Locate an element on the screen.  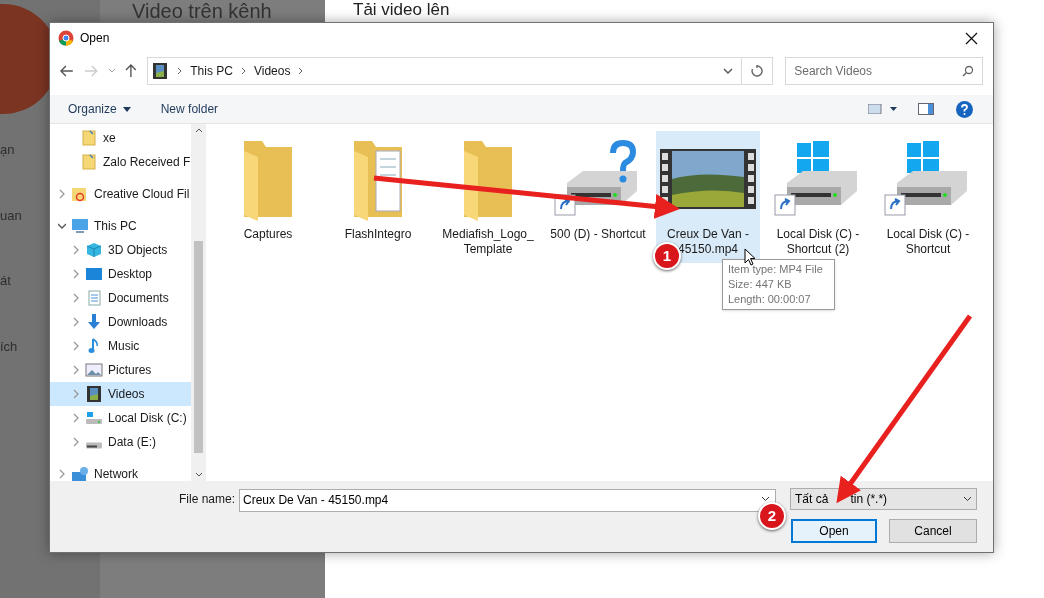
file-item: FlashIntegro is located at coordinates (378, 197).